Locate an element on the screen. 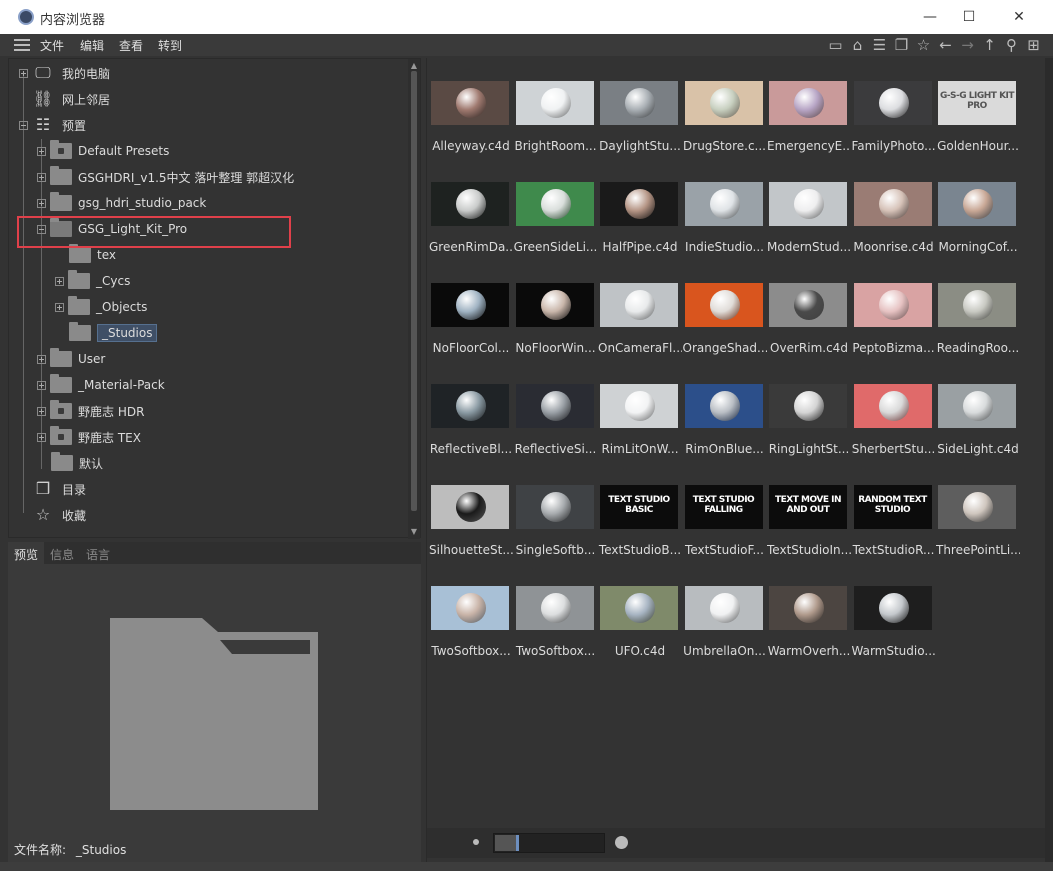  file-thumbnail-item: Moonrise.c4d is located at coordinates (894, 226).